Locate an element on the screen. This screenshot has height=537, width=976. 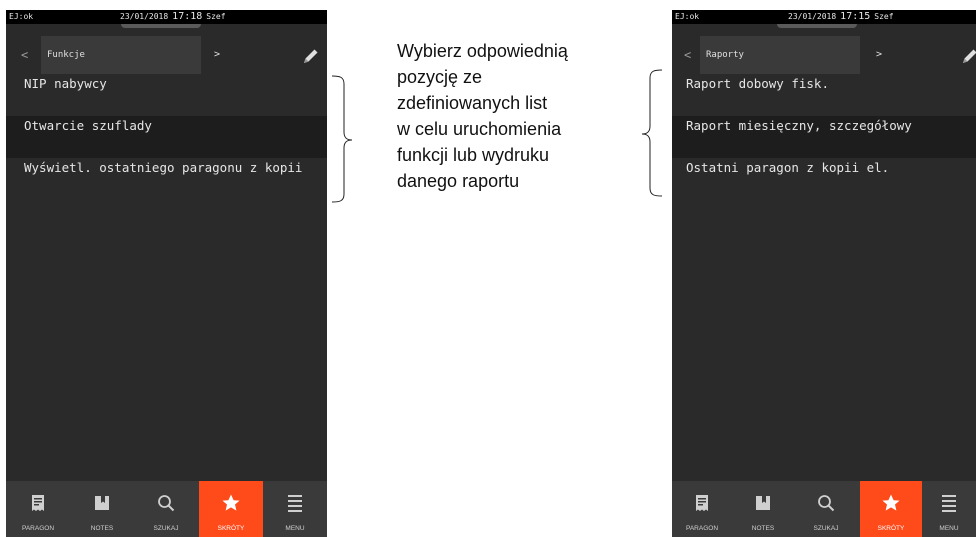
list-item-label: NIP nabywcy is located at coordinates (65, 83).